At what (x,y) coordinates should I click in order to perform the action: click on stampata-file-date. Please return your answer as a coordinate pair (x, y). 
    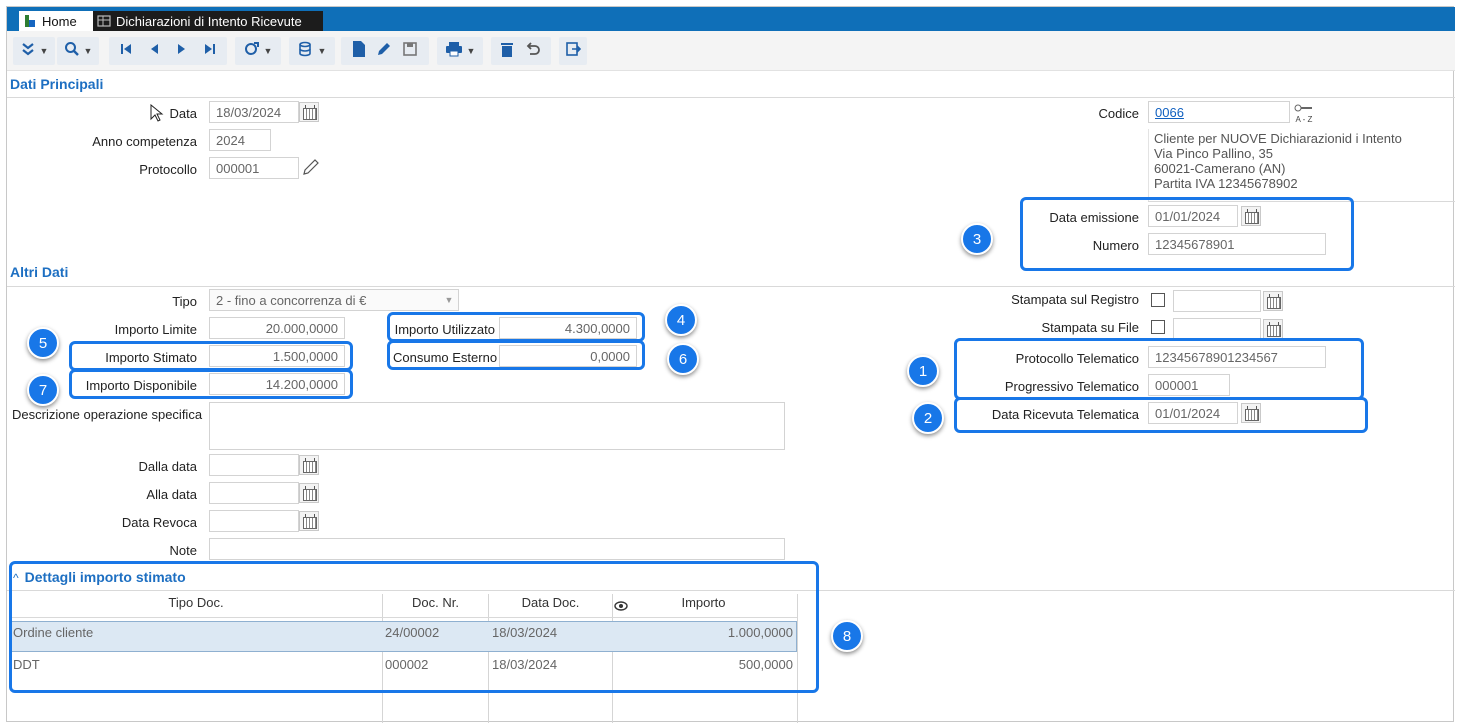
    Looking at the image, I should click on (1217, 329).